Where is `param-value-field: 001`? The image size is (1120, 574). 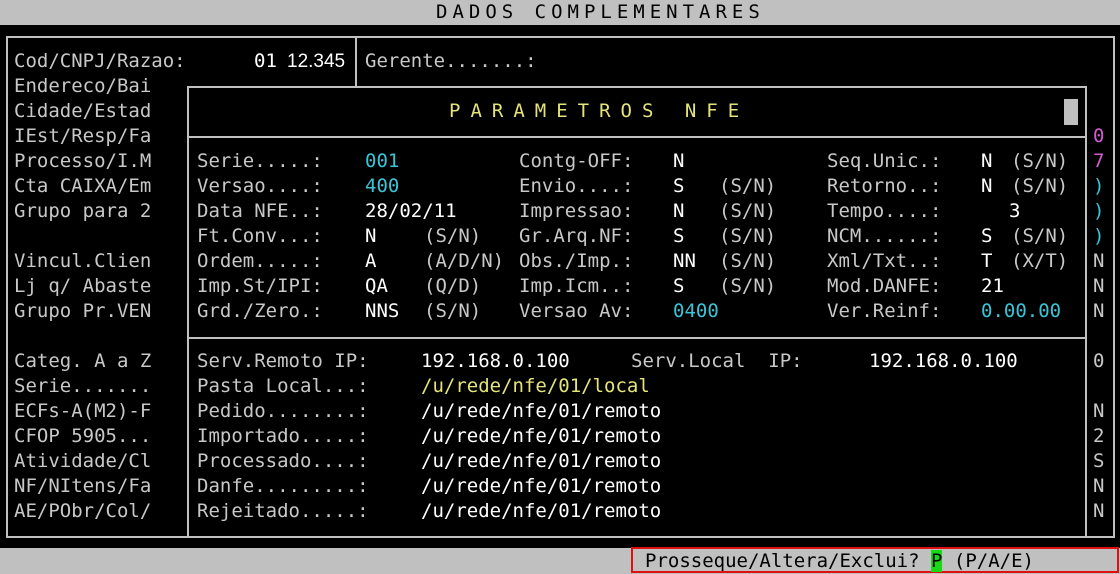 param-value-field: 001 is located at coordinates (382, 161).